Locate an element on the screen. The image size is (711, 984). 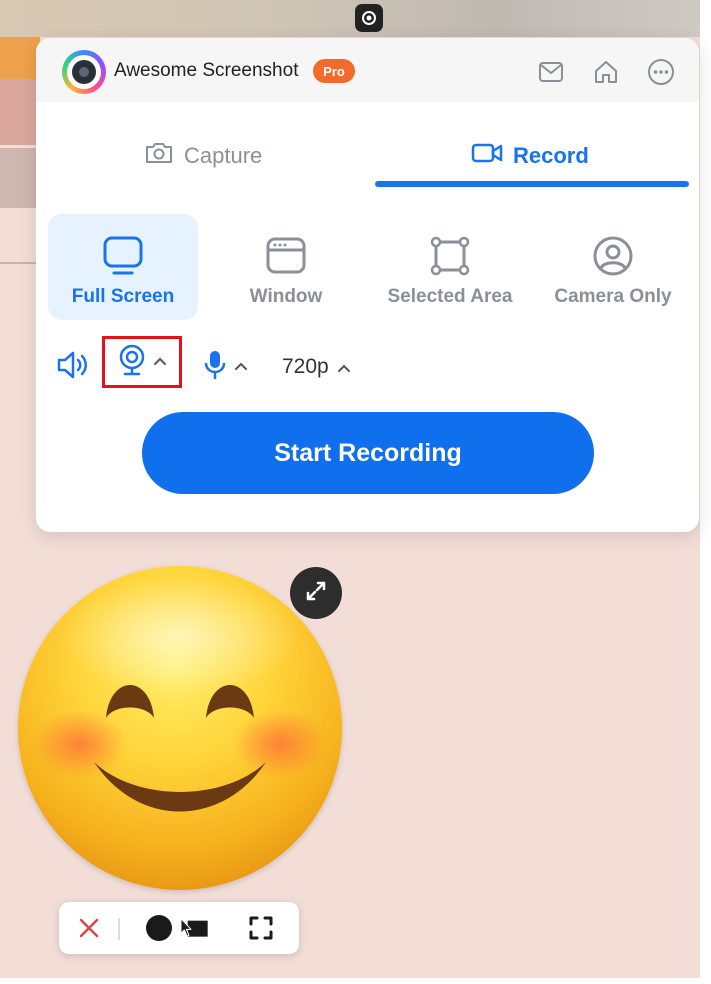
expand-preview-button is located at coordinates (316, 593).